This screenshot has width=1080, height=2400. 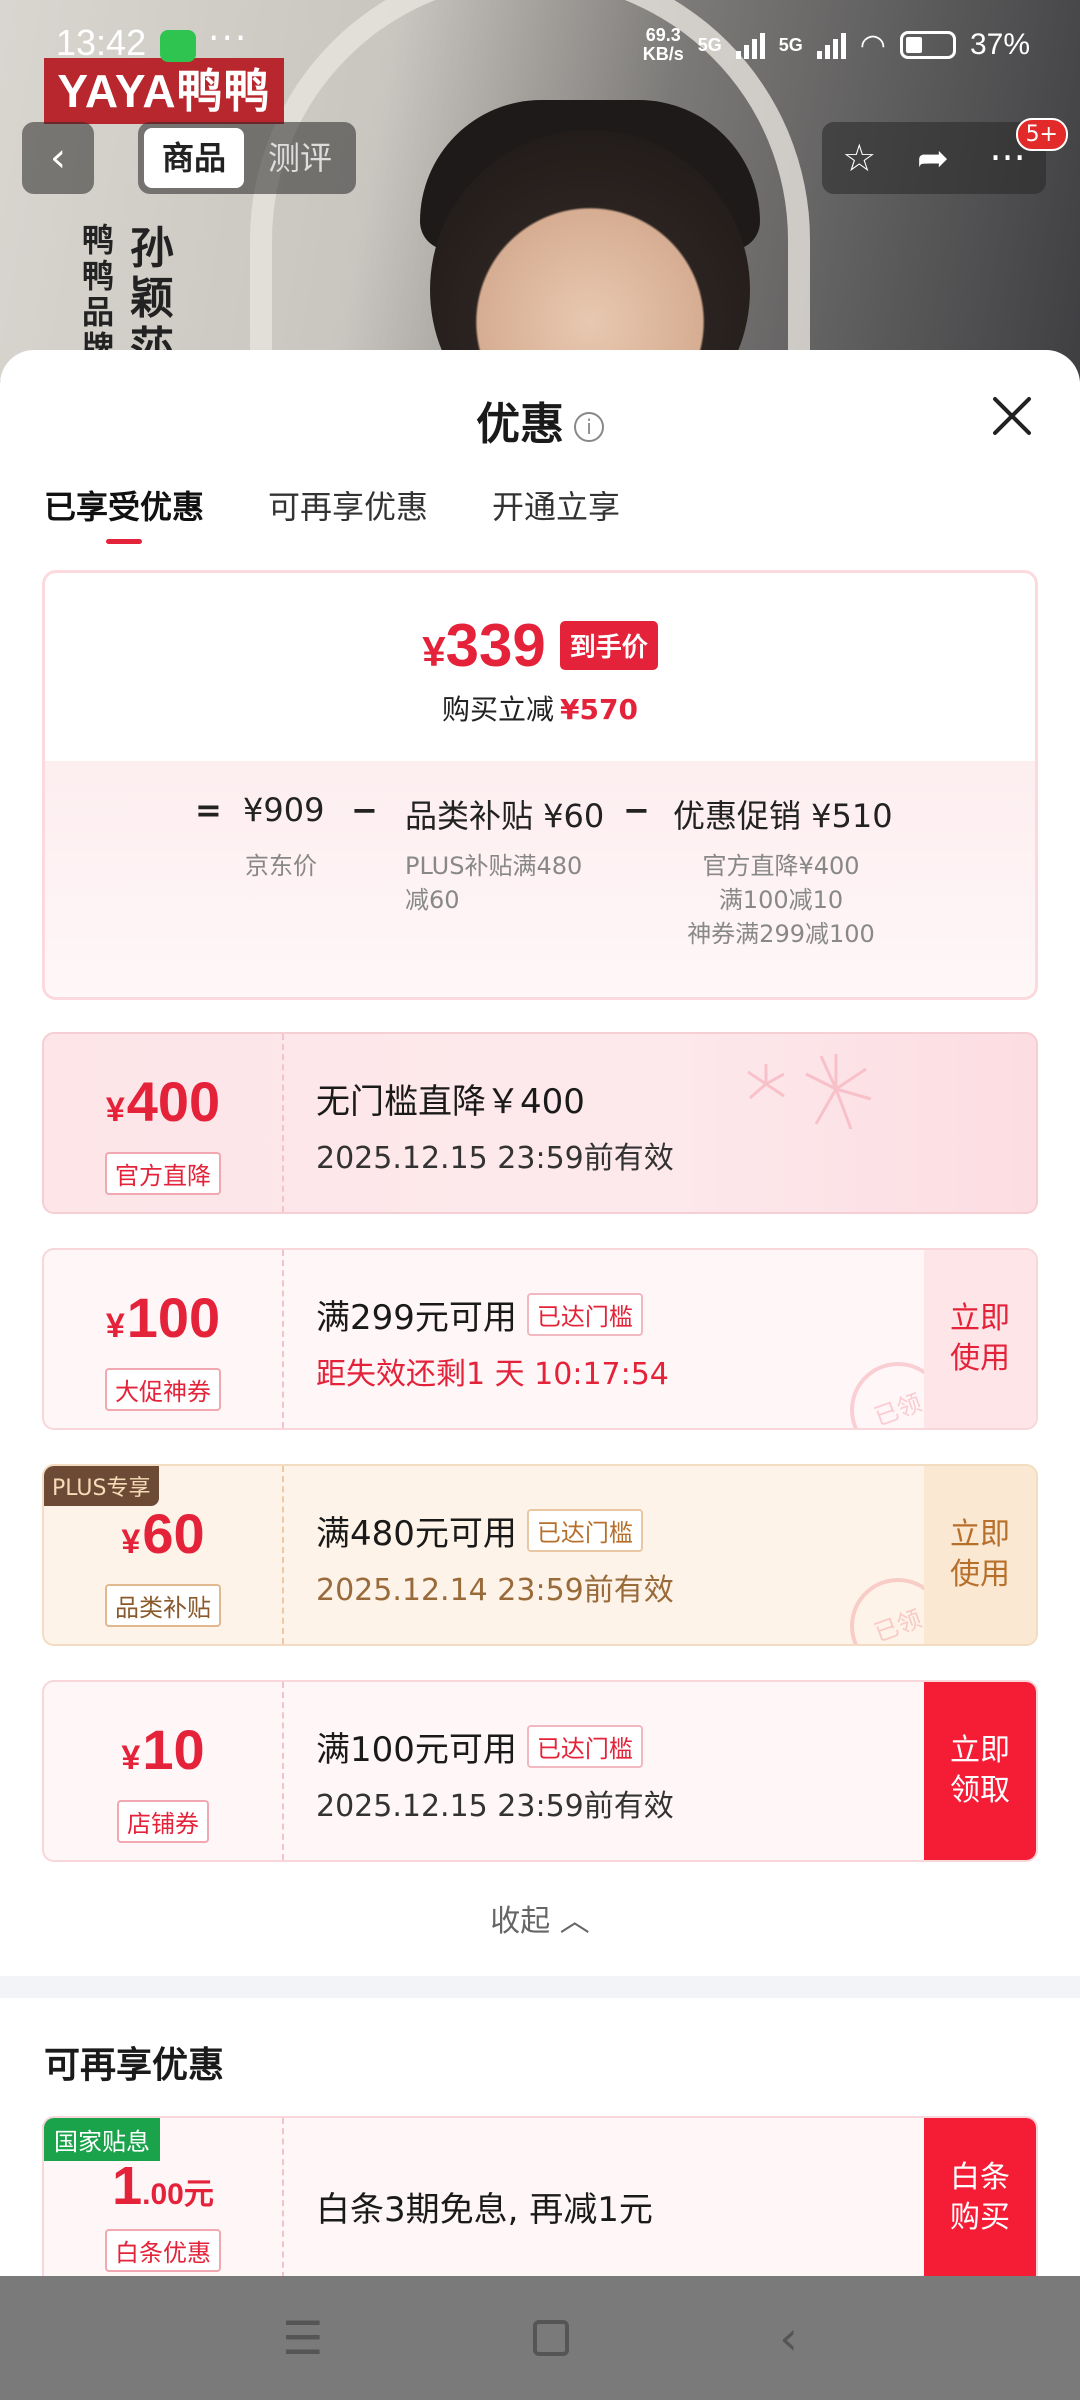 What do you see at coordinates (980, 1771) in the screenshot?
I see `claim-now-button: 立即 领取` at bounding box center [980, 1771].